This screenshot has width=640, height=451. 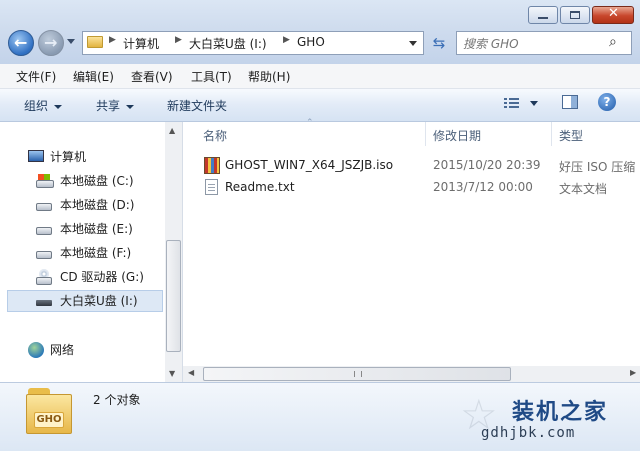 What do you see at coordinates (96, 253) in the screenshot?
I see `sidebar-item-label: 本地磁盘 (F:)` at bounding box center [96, 253].